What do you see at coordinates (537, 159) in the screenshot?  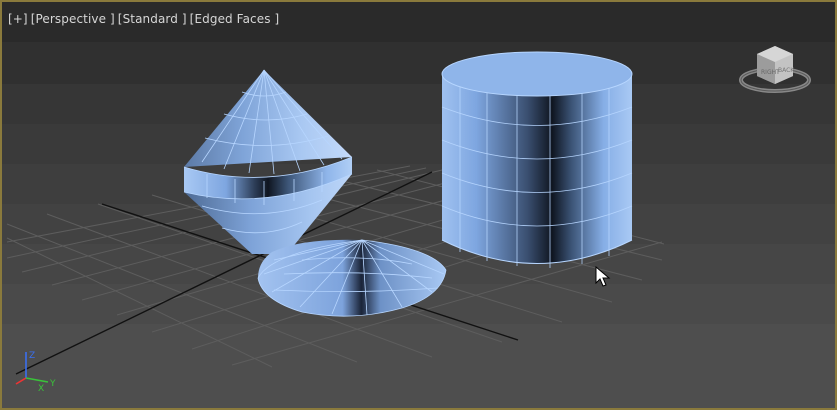 I see `cylinder-object` at bounding box center [537, 159].